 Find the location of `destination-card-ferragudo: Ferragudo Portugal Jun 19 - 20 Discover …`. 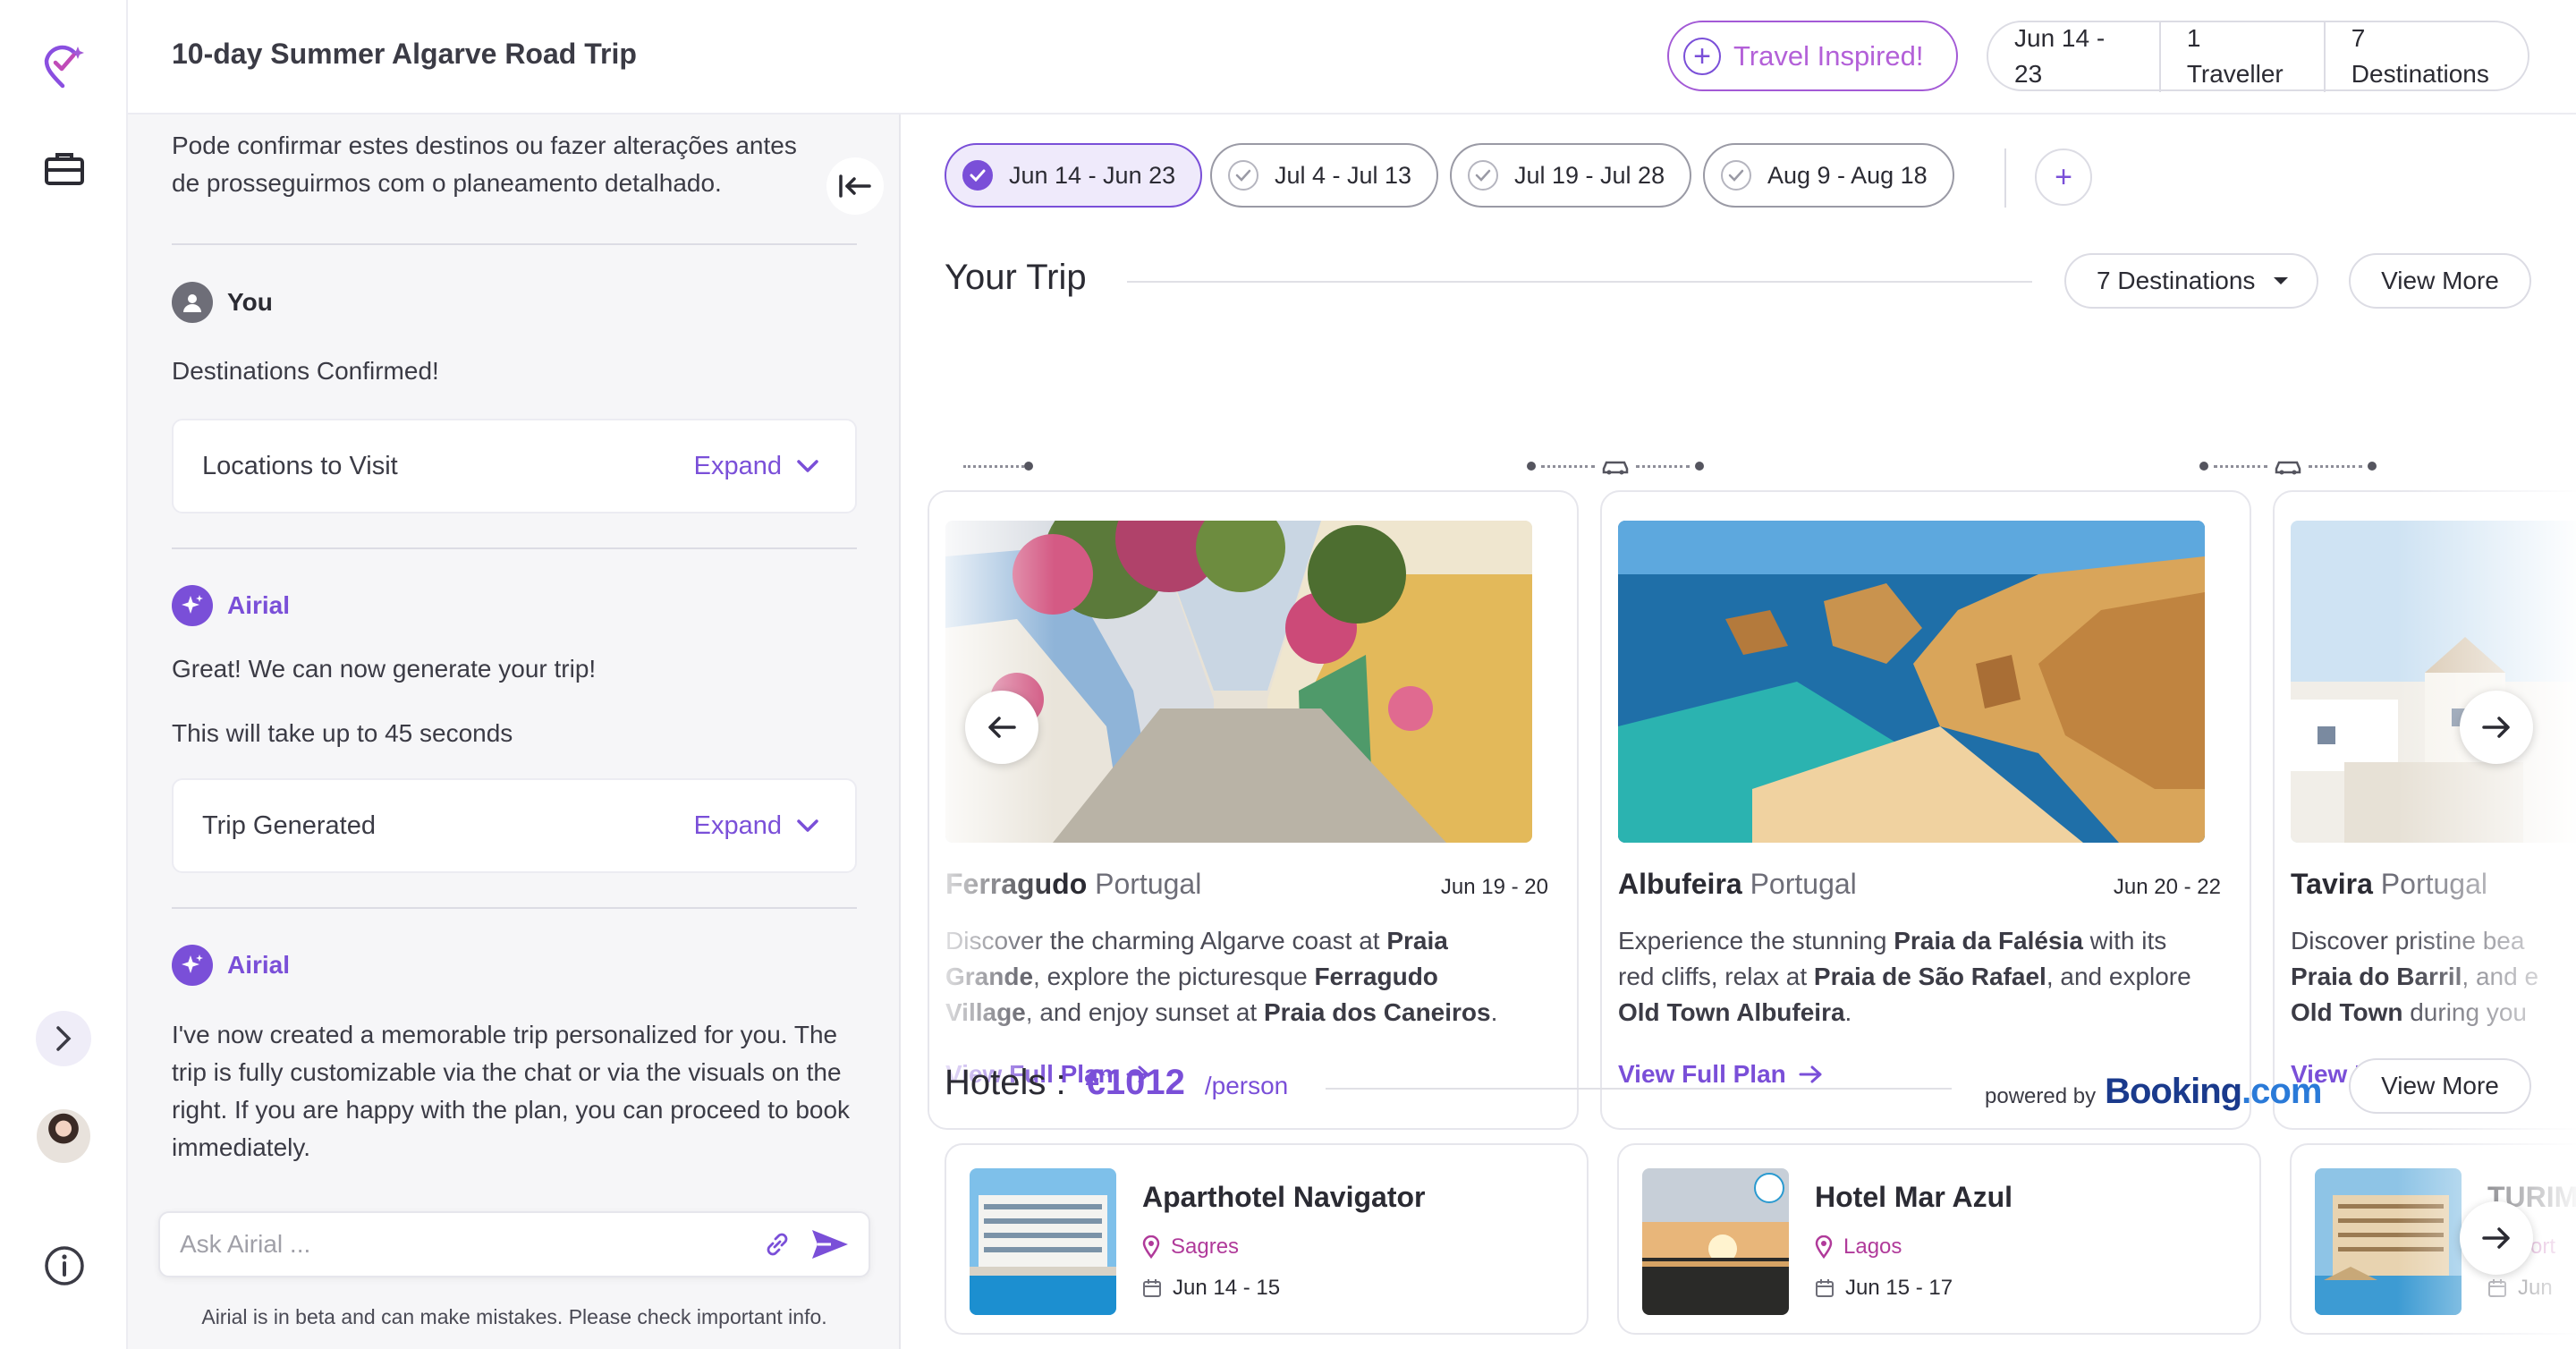

destination-card-ferragudo: Ferragudo Portugal Jun 19 - 20 Discover … is located at coordinates (1253, 810).